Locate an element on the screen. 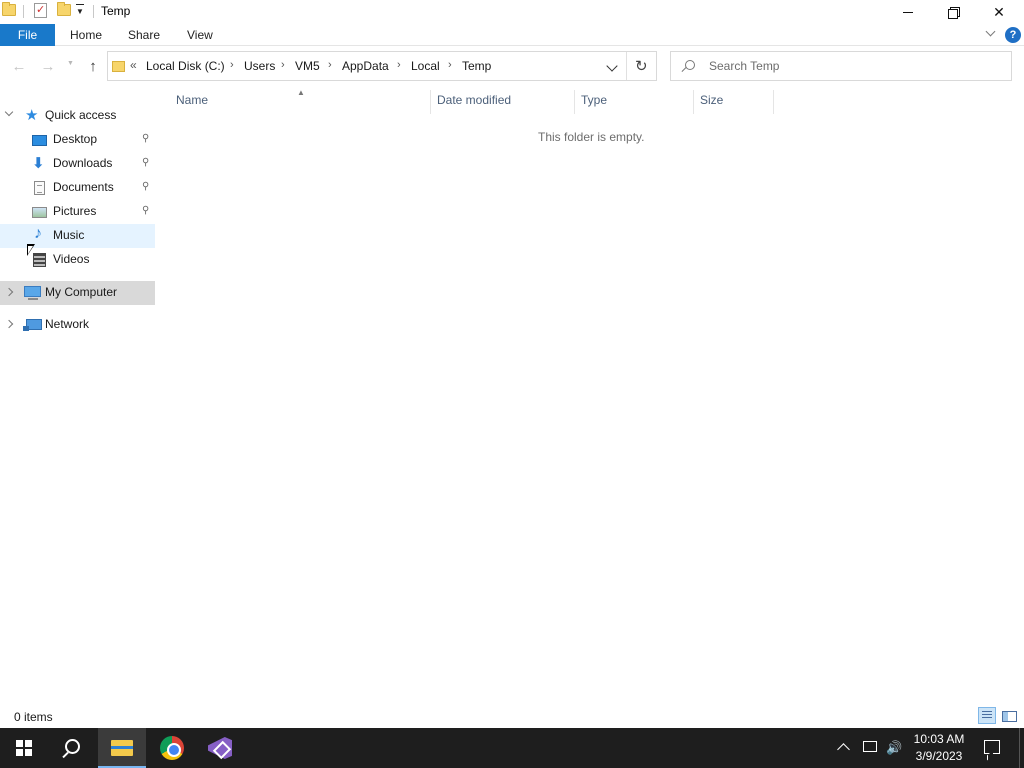  column-header-size: Size is located at coordinates (711, 100).